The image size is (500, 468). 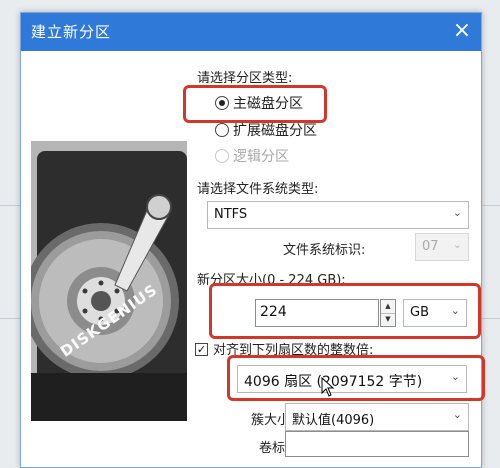 I want to click on file-system-id-label: 文件系统标识:, so click(x=324, y=250).